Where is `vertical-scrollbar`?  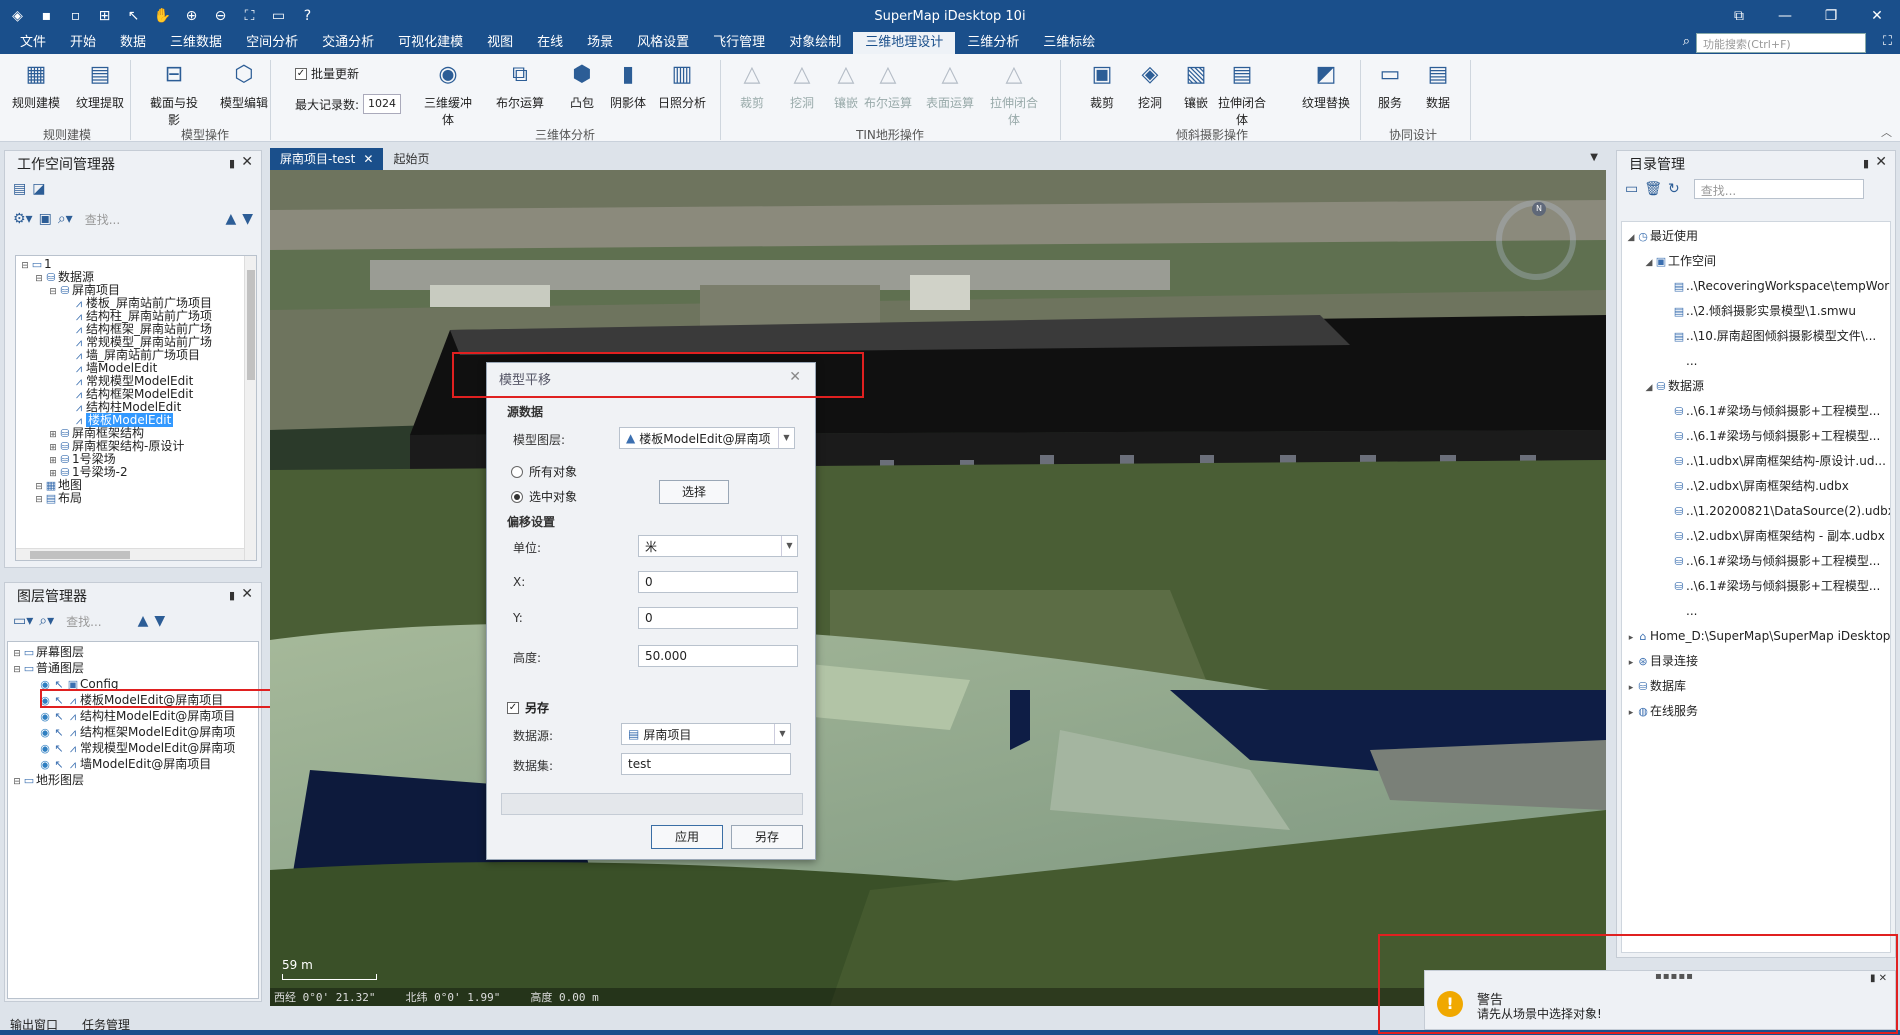
vertical-scrollbar is located at coordinates (250, 408).